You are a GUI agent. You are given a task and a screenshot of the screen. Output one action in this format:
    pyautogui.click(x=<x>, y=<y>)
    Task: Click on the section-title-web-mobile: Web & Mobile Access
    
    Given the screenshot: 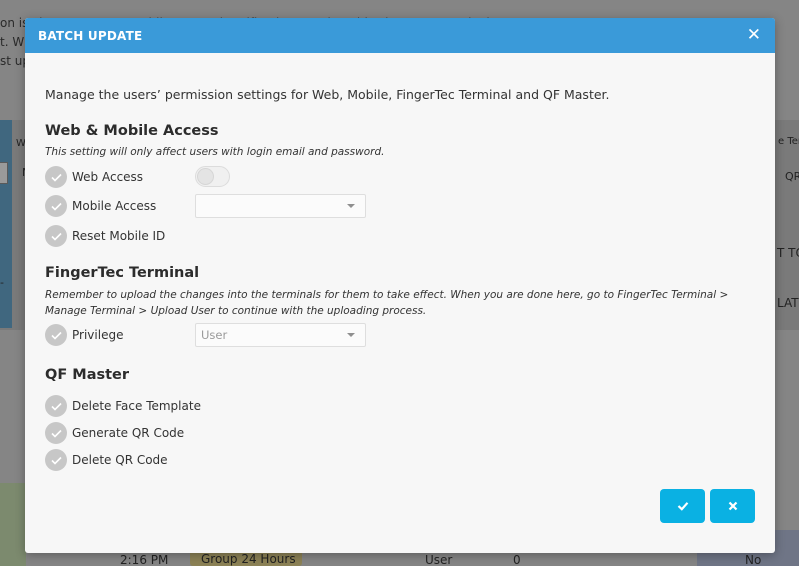 What is the action you would take?
    pyautogui.click(x=132, y=131)
    